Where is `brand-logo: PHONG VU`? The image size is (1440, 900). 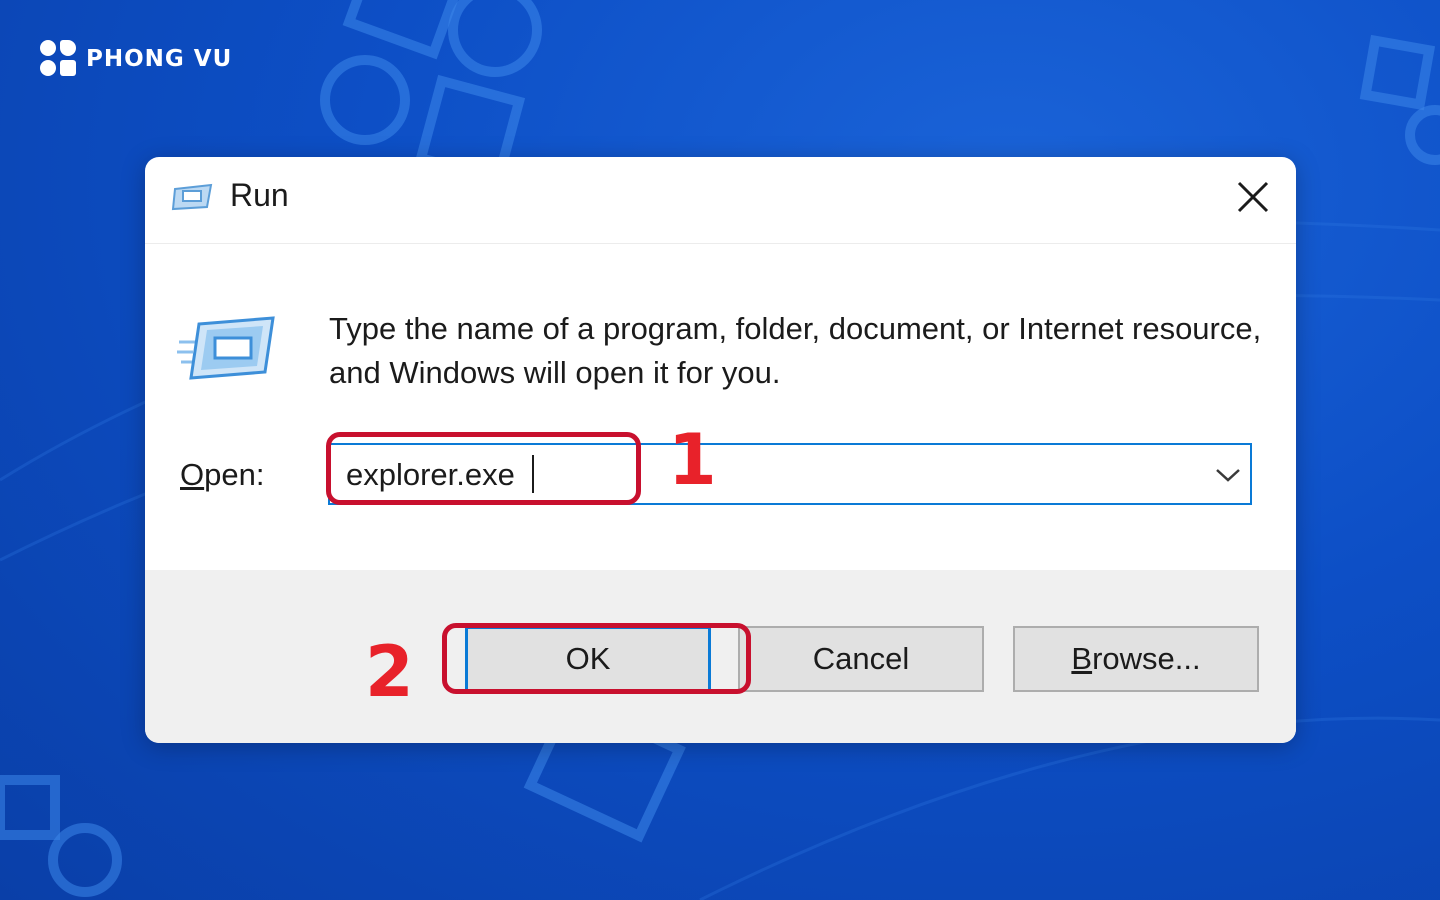 brand-logo: PHONG VU is located at coordinates (136, 59).